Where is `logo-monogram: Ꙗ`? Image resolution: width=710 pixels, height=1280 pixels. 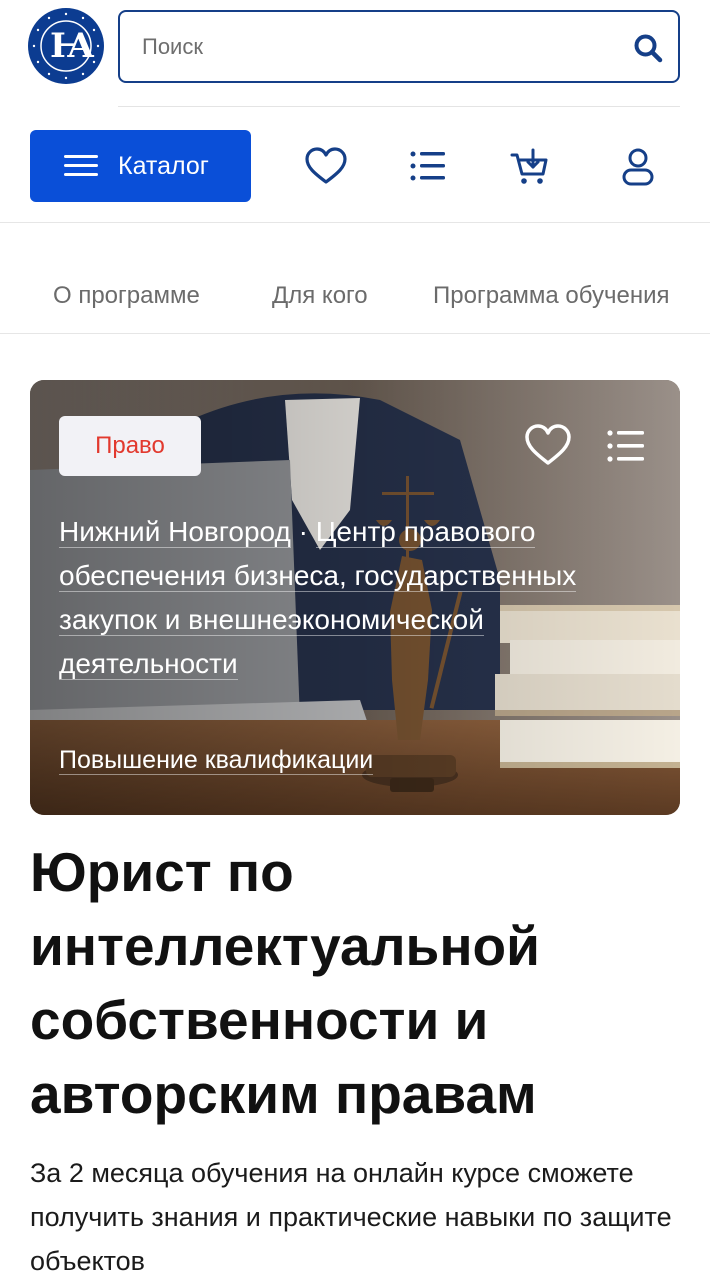
logo-monogram: Ꙗ is located at coordinates (72, 46).